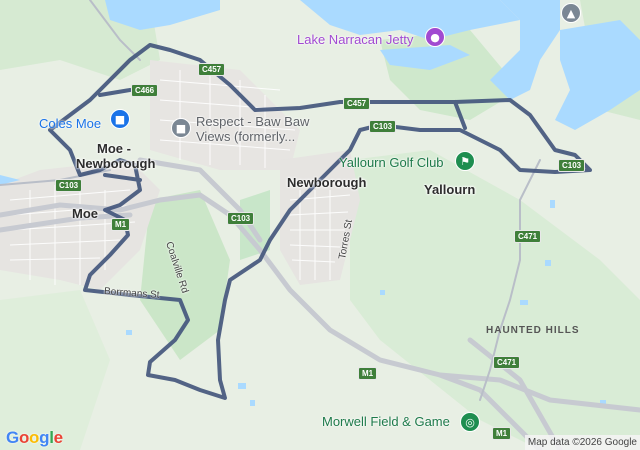  I want to click on map-attribution: Map data ©2026 Google, so click(582, 442).